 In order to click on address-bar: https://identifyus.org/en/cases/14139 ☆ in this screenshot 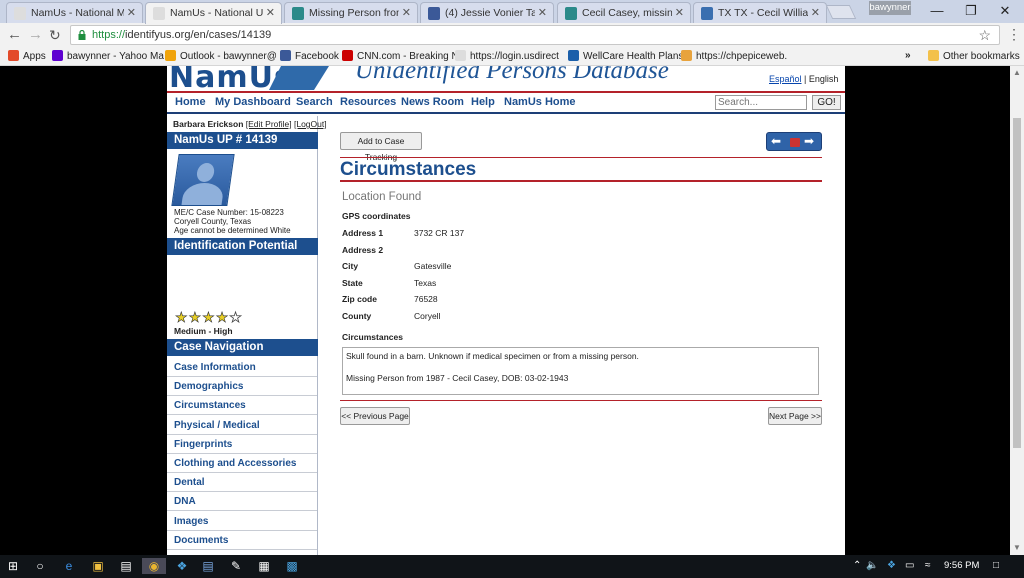, I will do `click(535, 35)`.